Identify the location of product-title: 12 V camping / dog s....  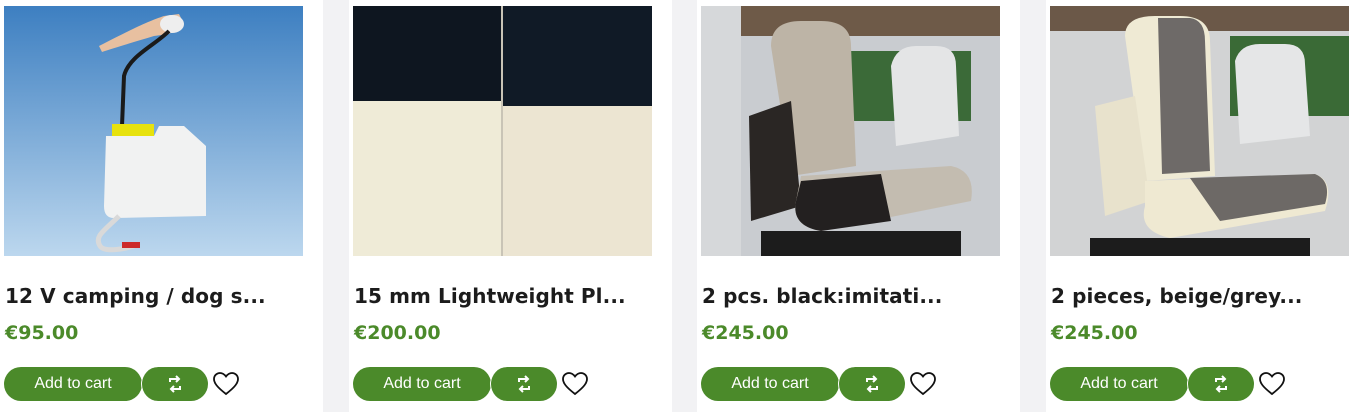
(155, 296).